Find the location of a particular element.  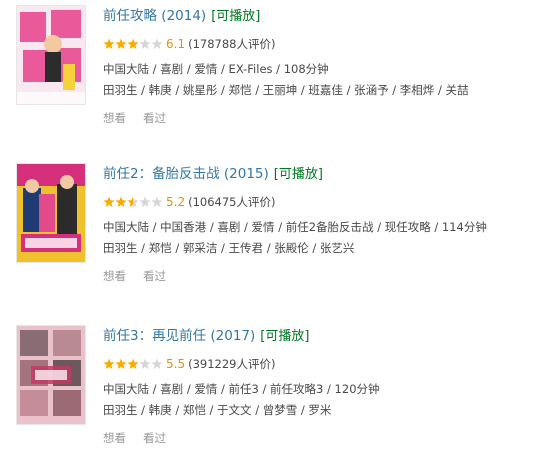

movie-meta: 中国大陆 / 喜剧 / 爱情 / 前任3 / 前任攻略3 / 120分钟 is located at coordinates (241, 389).